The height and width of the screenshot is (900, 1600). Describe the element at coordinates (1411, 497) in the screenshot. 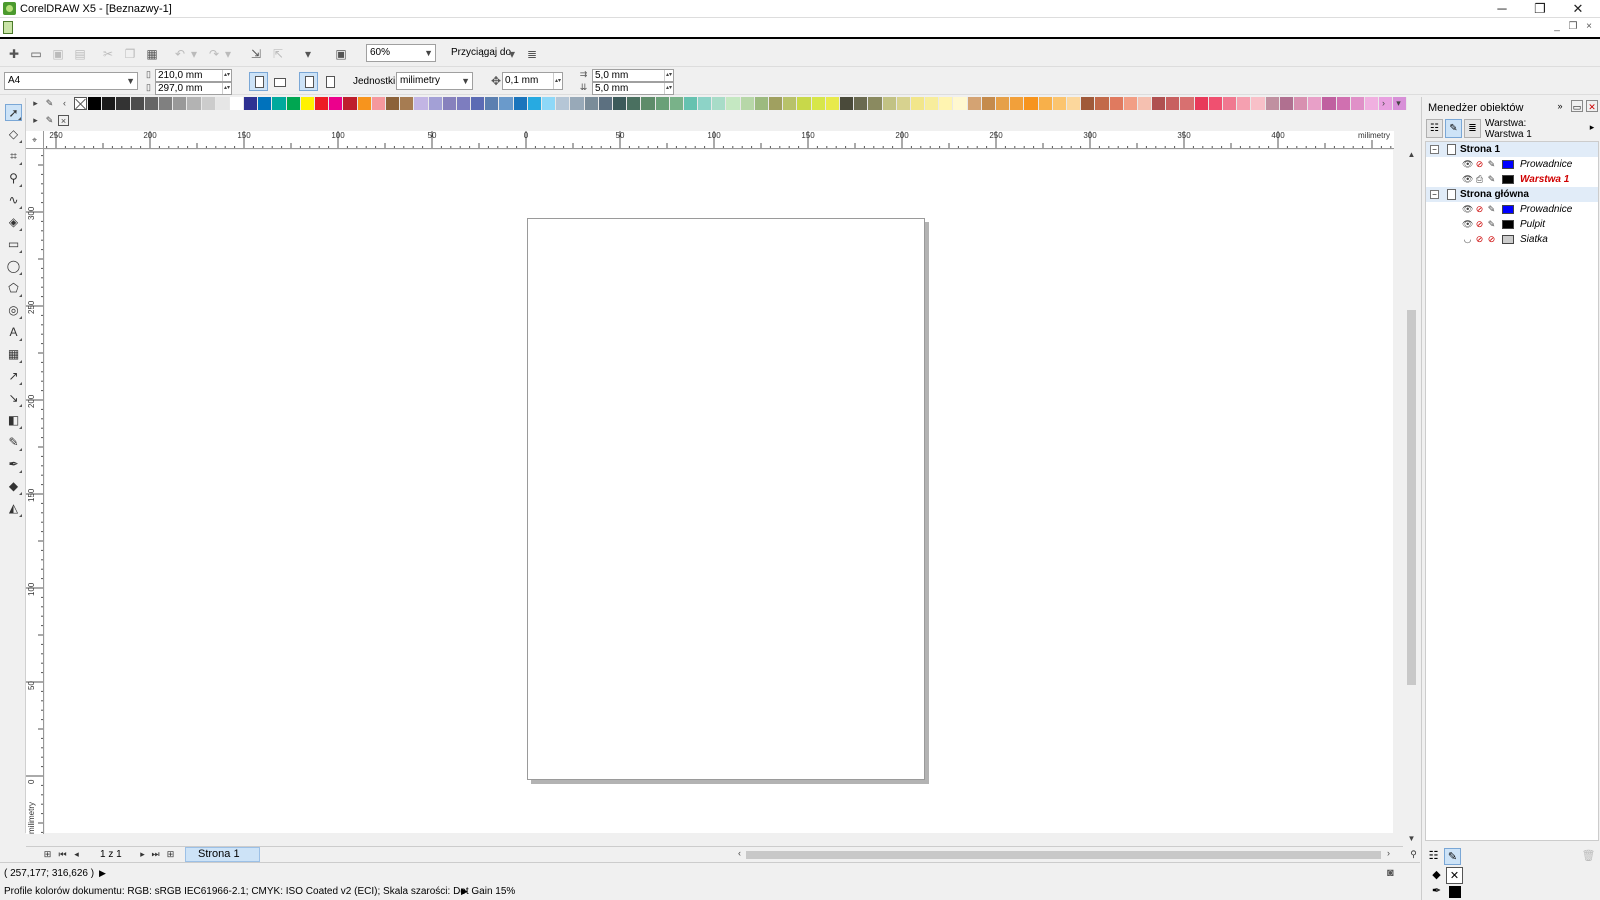

I see `vertical-scroll-thumb` at that location.